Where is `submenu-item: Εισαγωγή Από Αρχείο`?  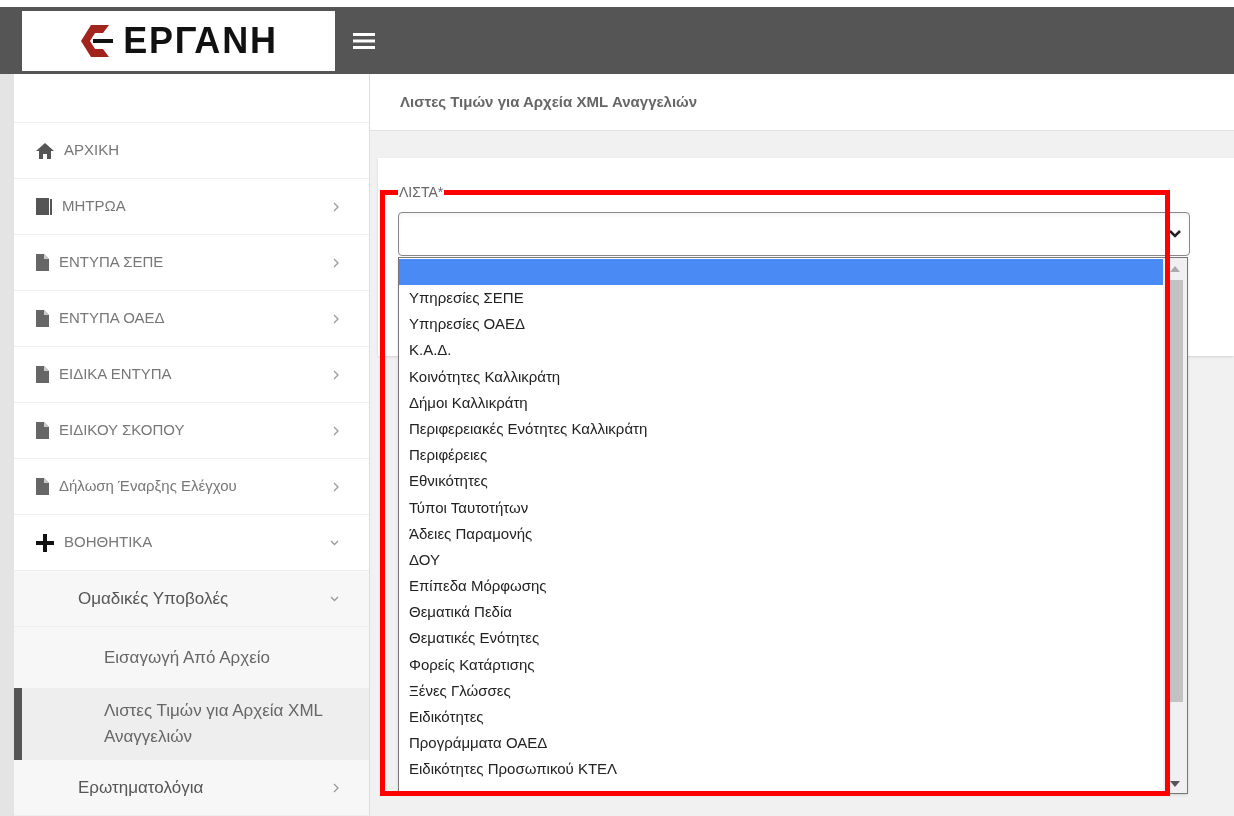
submenu-item: Εισαγωγή Από Αρχείο is located at coordinates (191, 657).